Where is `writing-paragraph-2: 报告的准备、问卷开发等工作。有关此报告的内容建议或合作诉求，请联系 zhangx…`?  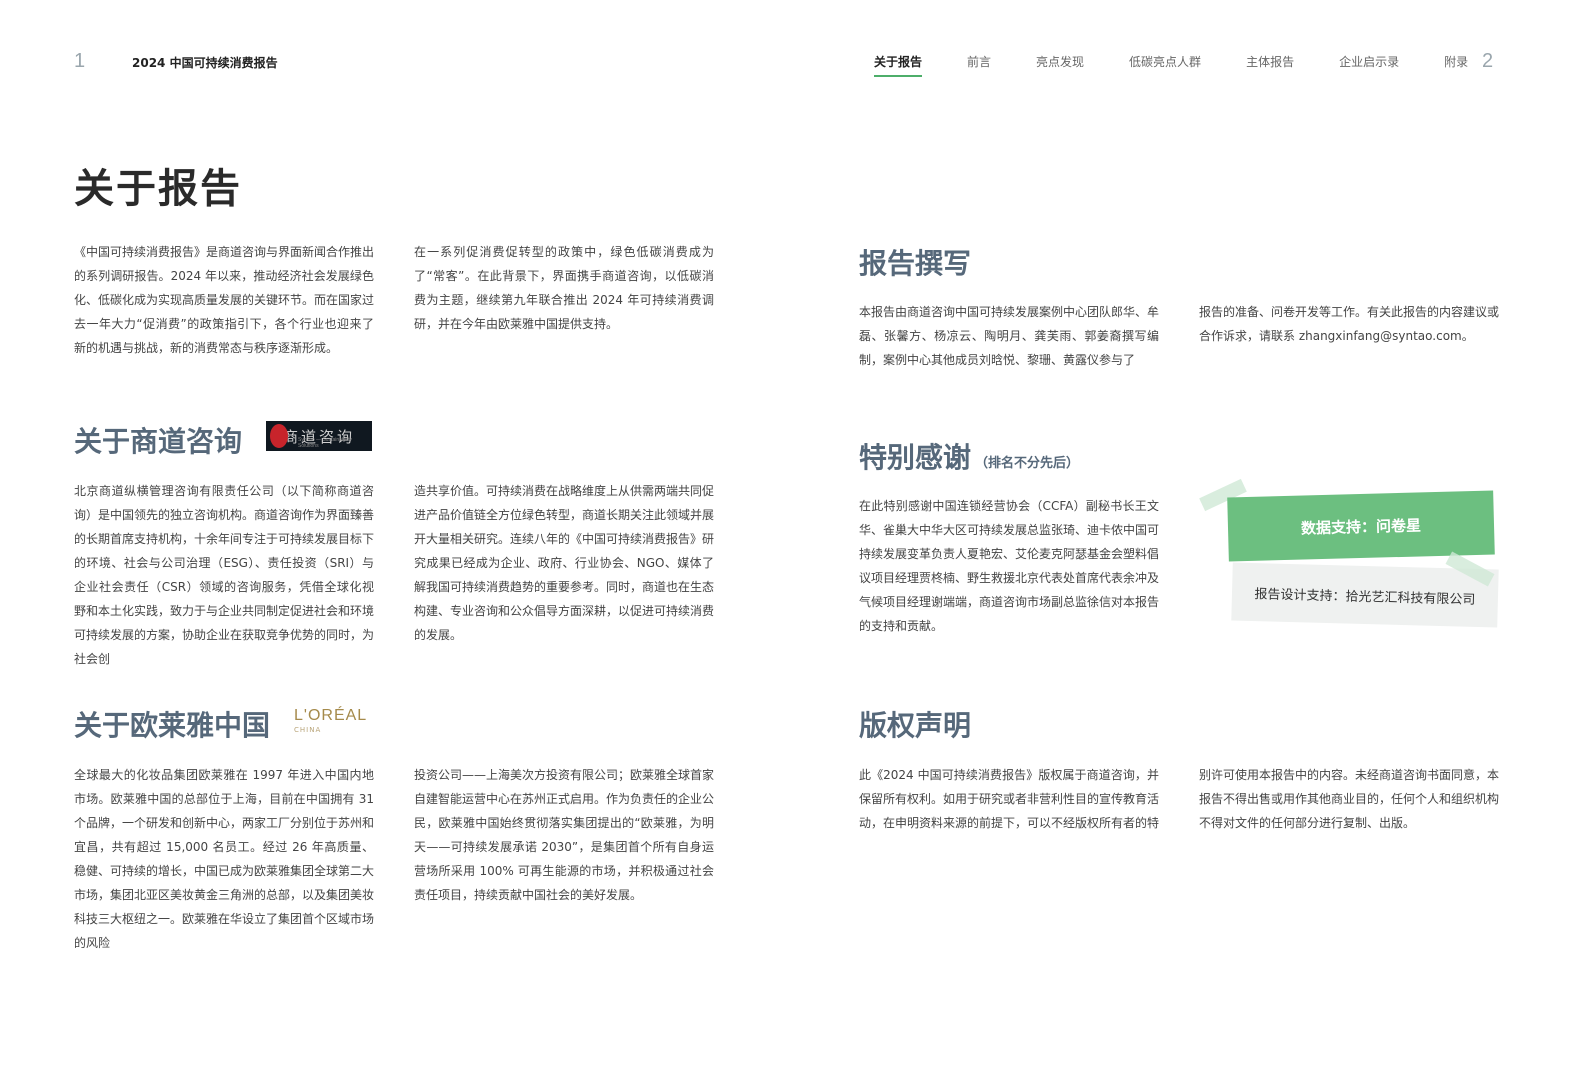 writing-paragraph-2: 报告的准备、问卷开发等工作。有关此报告的内容建议或合作诉求，请联系 zhangx… is located at coordinates (1349, 324).